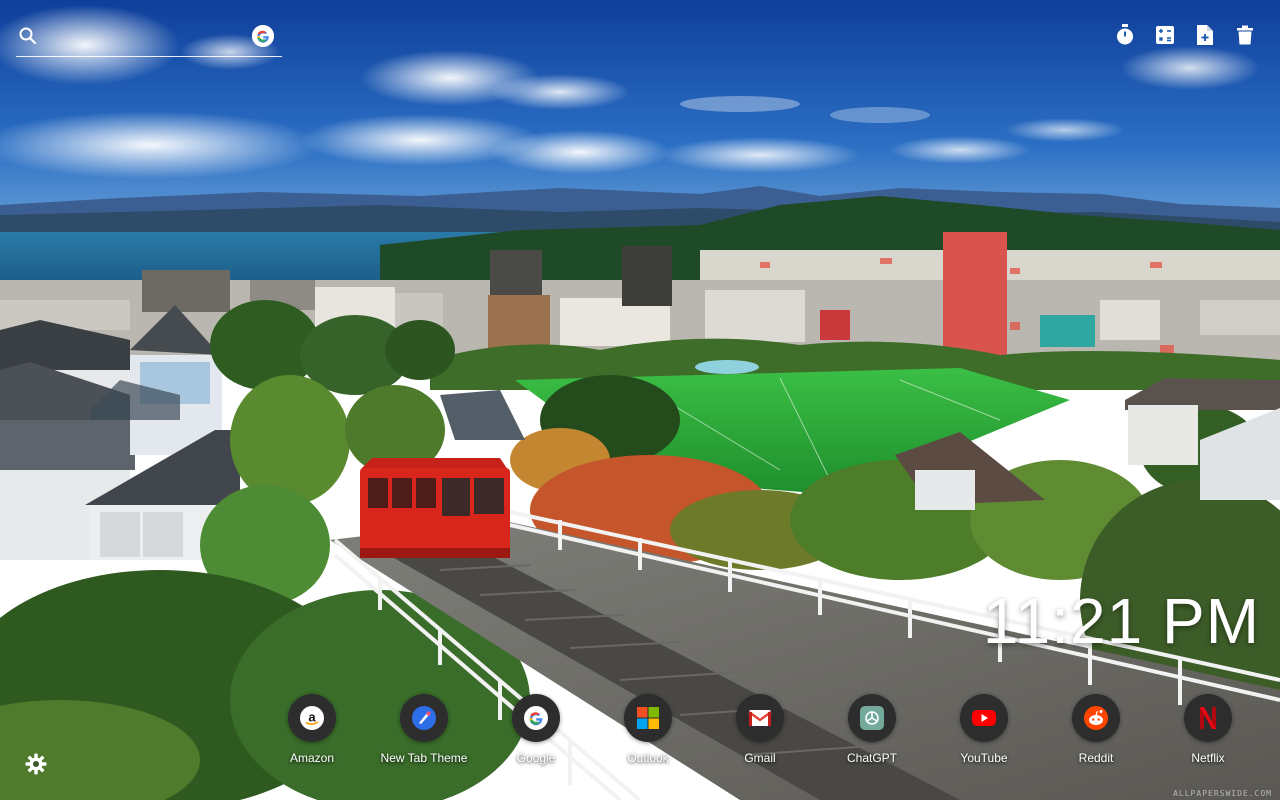 The width and height of the screenshot is (1280, 800). Describe the element at coordinates (871, 758) in the screenshot. I see `shortcut-label: ChatGPT` at that location.